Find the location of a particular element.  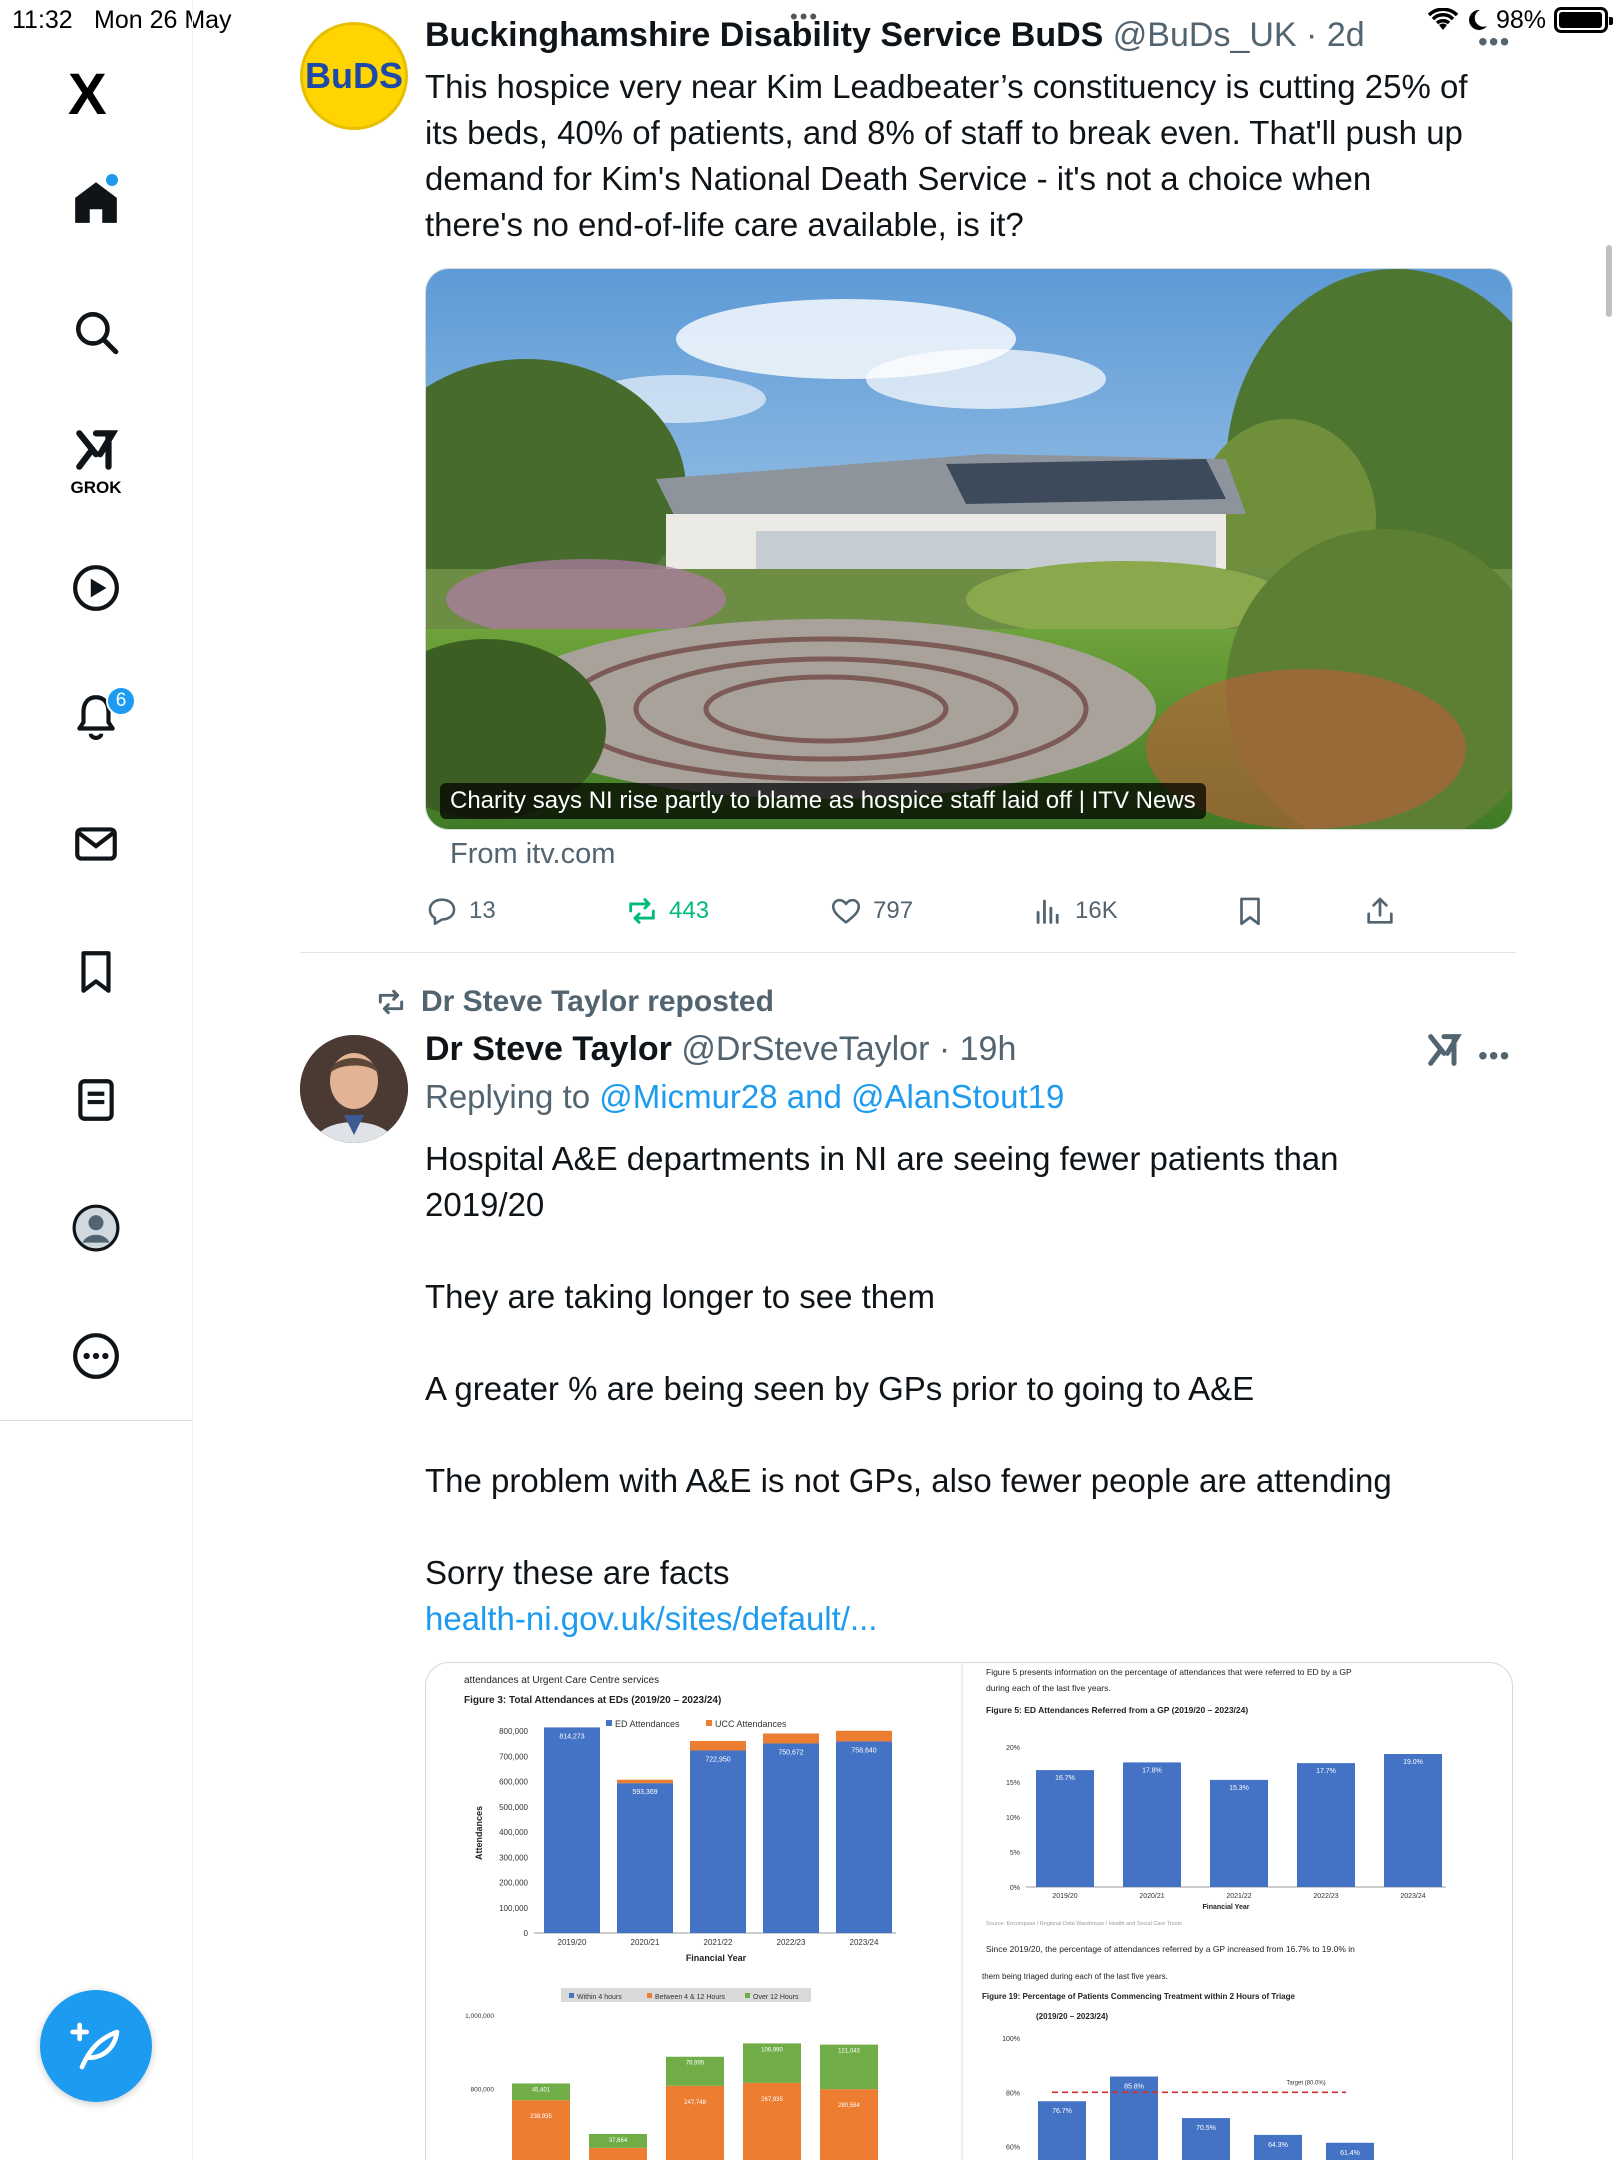

wifi-icon is located at coordinates (1442, 19).